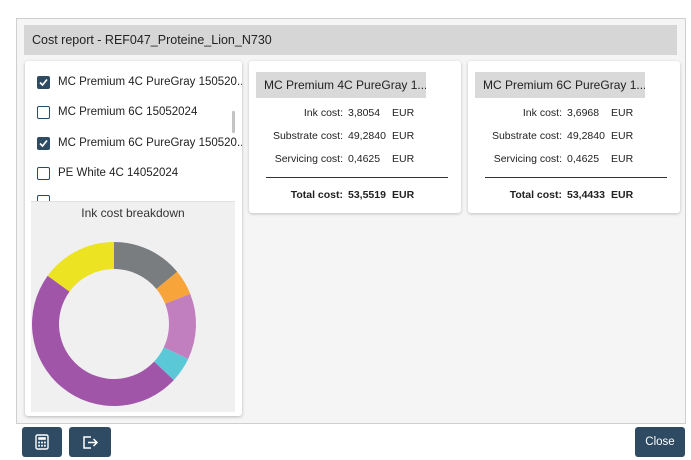 The height and width of the screenshot is (460, 691). Describe the element at coordinates (586, 195) in the screenshot. I see `total-cost-value: 53,4433` at that location.